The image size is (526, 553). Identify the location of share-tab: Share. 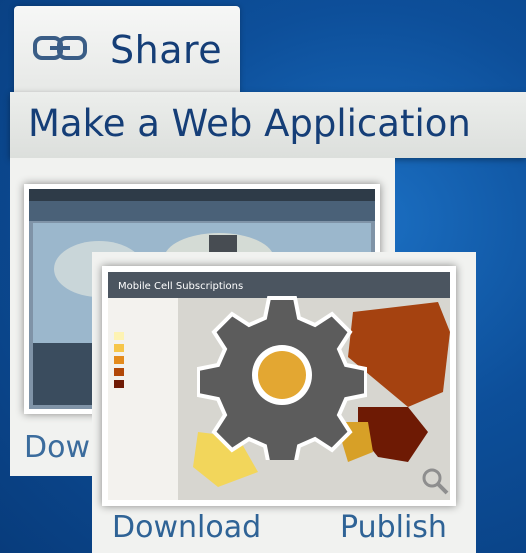
(127, 50).